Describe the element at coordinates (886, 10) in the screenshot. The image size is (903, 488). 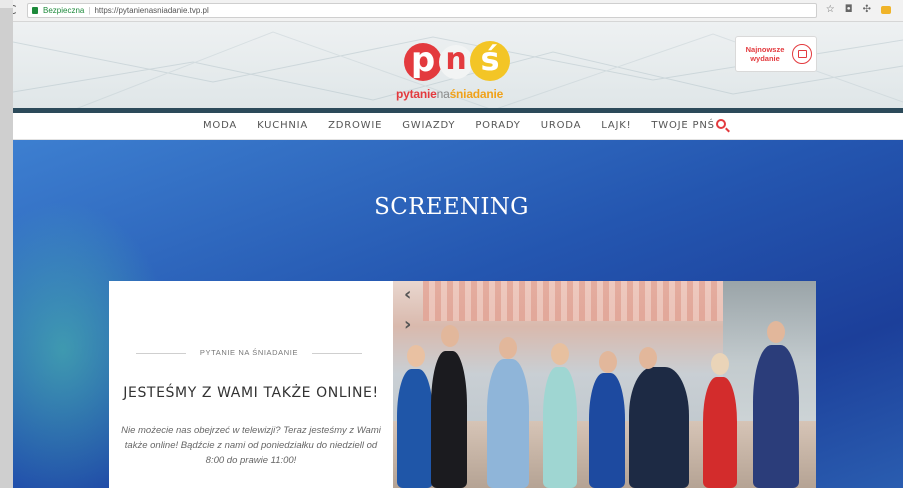
I see `mail-extension-icon` at that location.